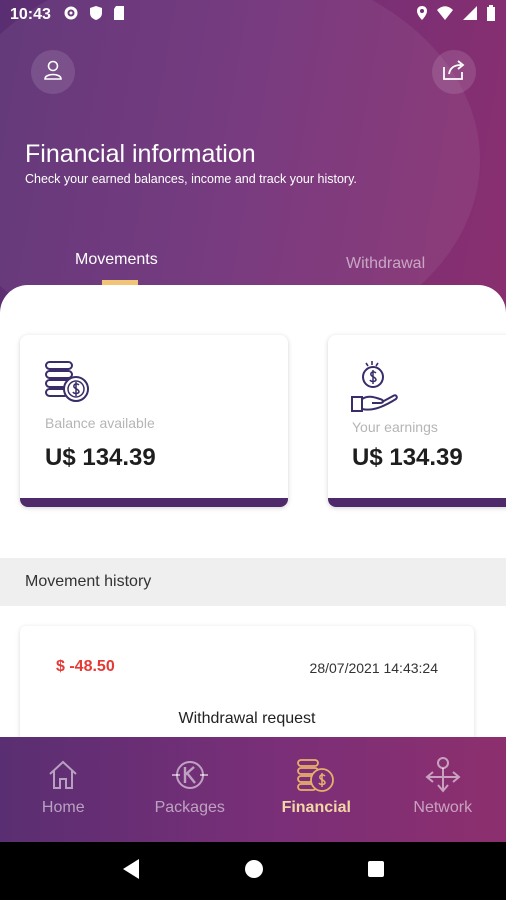  I want to click on movement-date: 28/07/2021 14:43:24, so click(373, 668).